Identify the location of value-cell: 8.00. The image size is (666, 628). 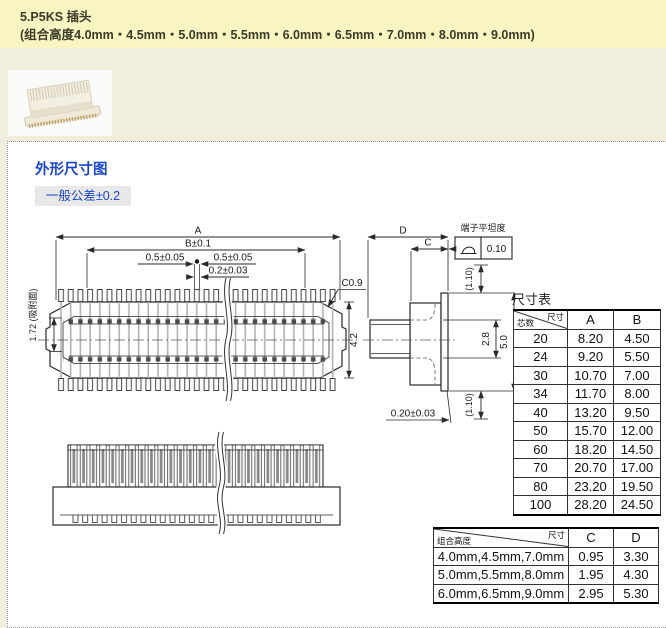
(637, 394).